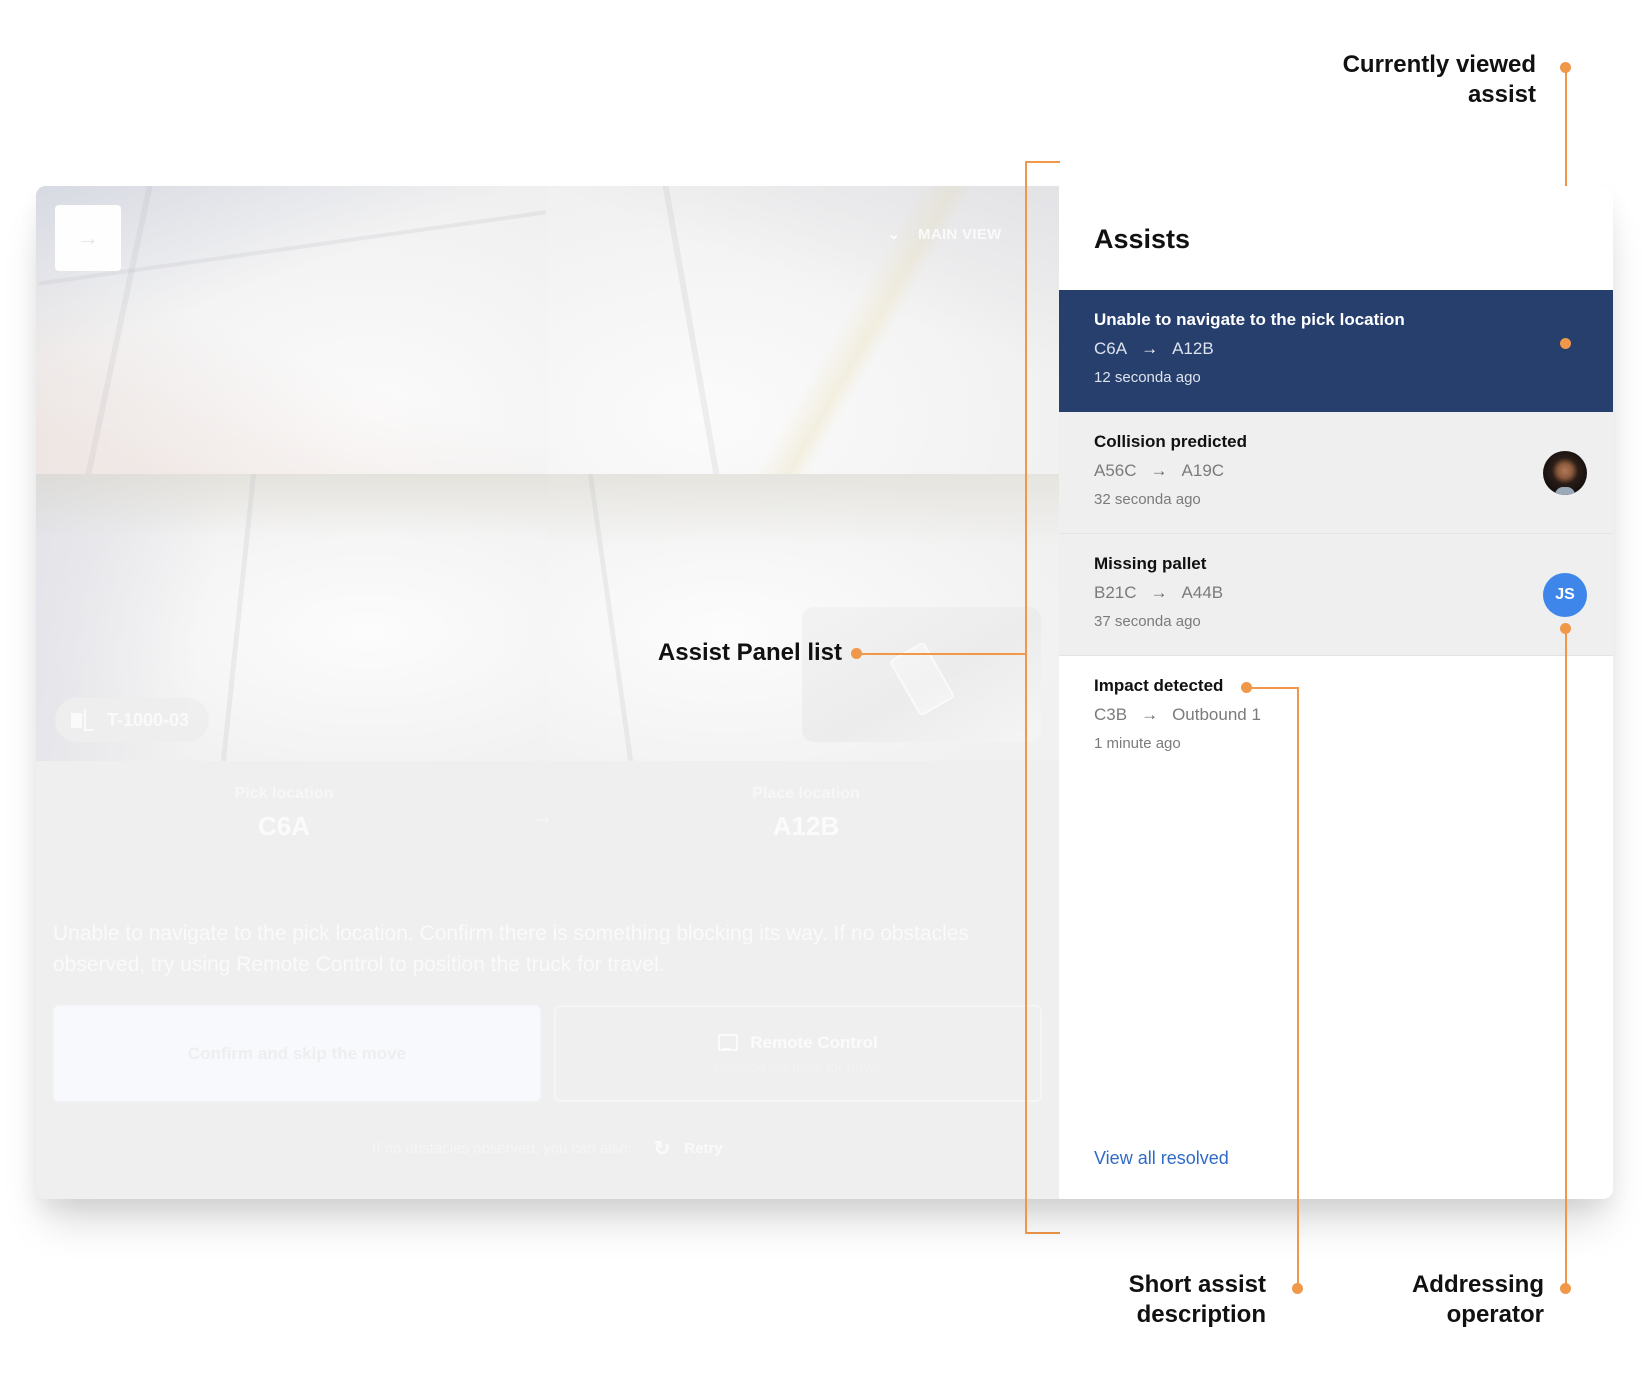 Image resolution: width=1650 pixels, height=1386 pixels. Describe the element at coordinates (1115, 592) in the screenshot. I see `assist-from: B21C` at that location.